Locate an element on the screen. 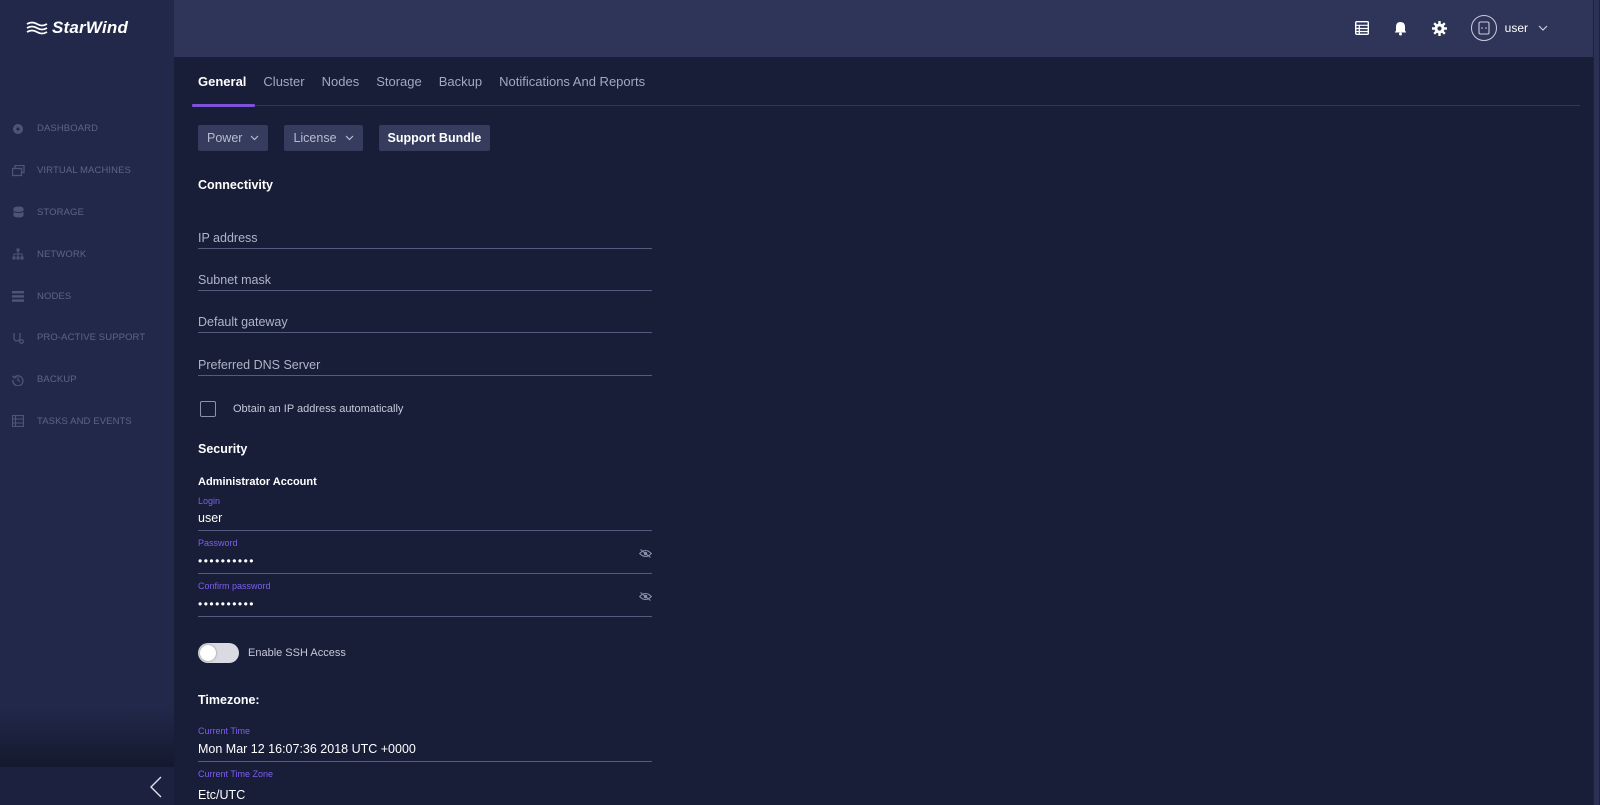 The image size is (1600, 805). action-buttons: Power License Support Bundle is located at coordinates (352, 138).